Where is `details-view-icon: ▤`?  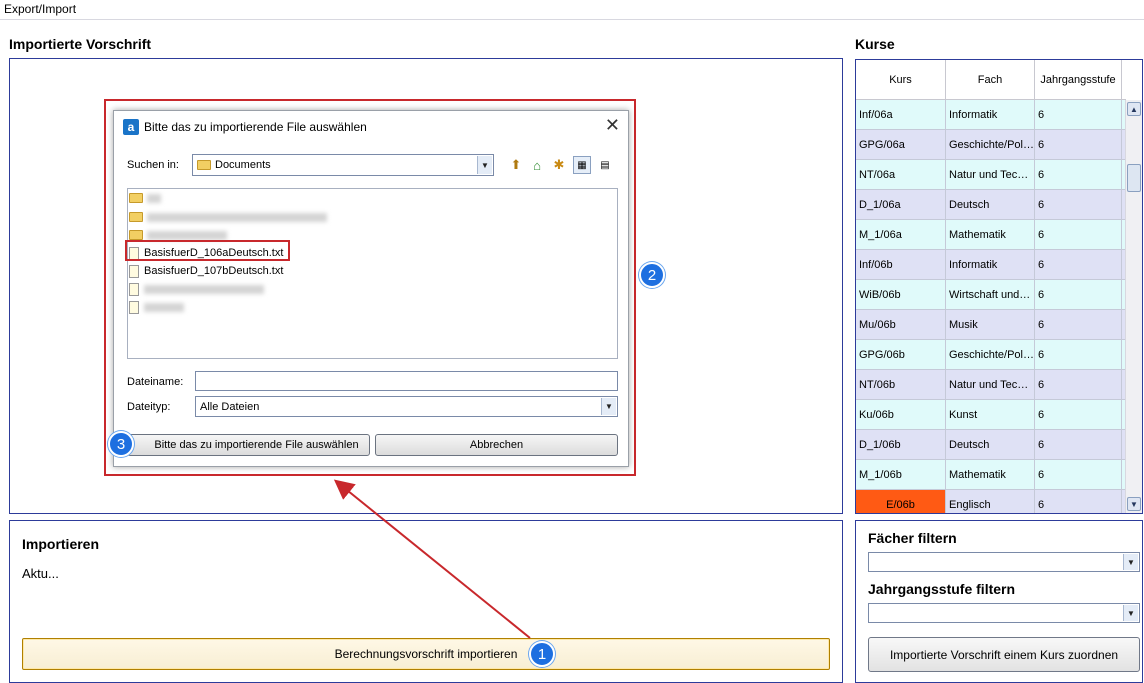 details-view-icon: ▤ is located at coordinates (605, 165).